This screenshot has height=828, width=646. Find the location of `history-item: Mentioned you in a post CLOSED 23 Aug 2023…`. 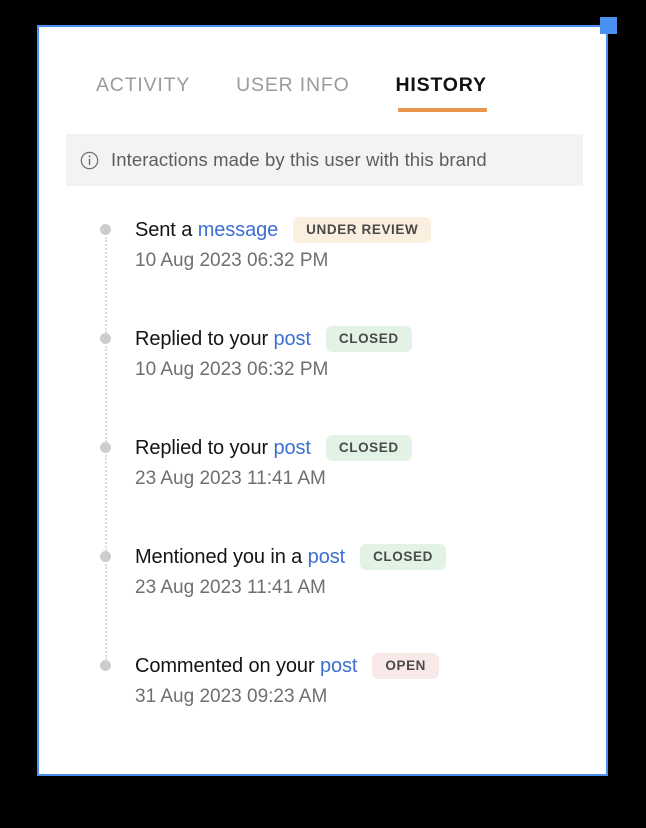

history-item: Mentioned you in a post CLOSED 23 Aug 2023… is located at coordinates (322, 602).